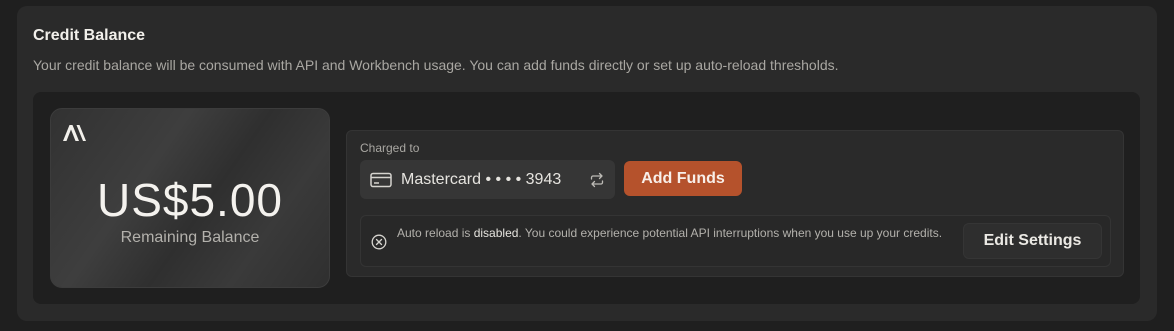  What do you see at coordinates (89, 35) in the screenshot?
I see `section-title: Credit Balance` at bounding box center [89, 35].